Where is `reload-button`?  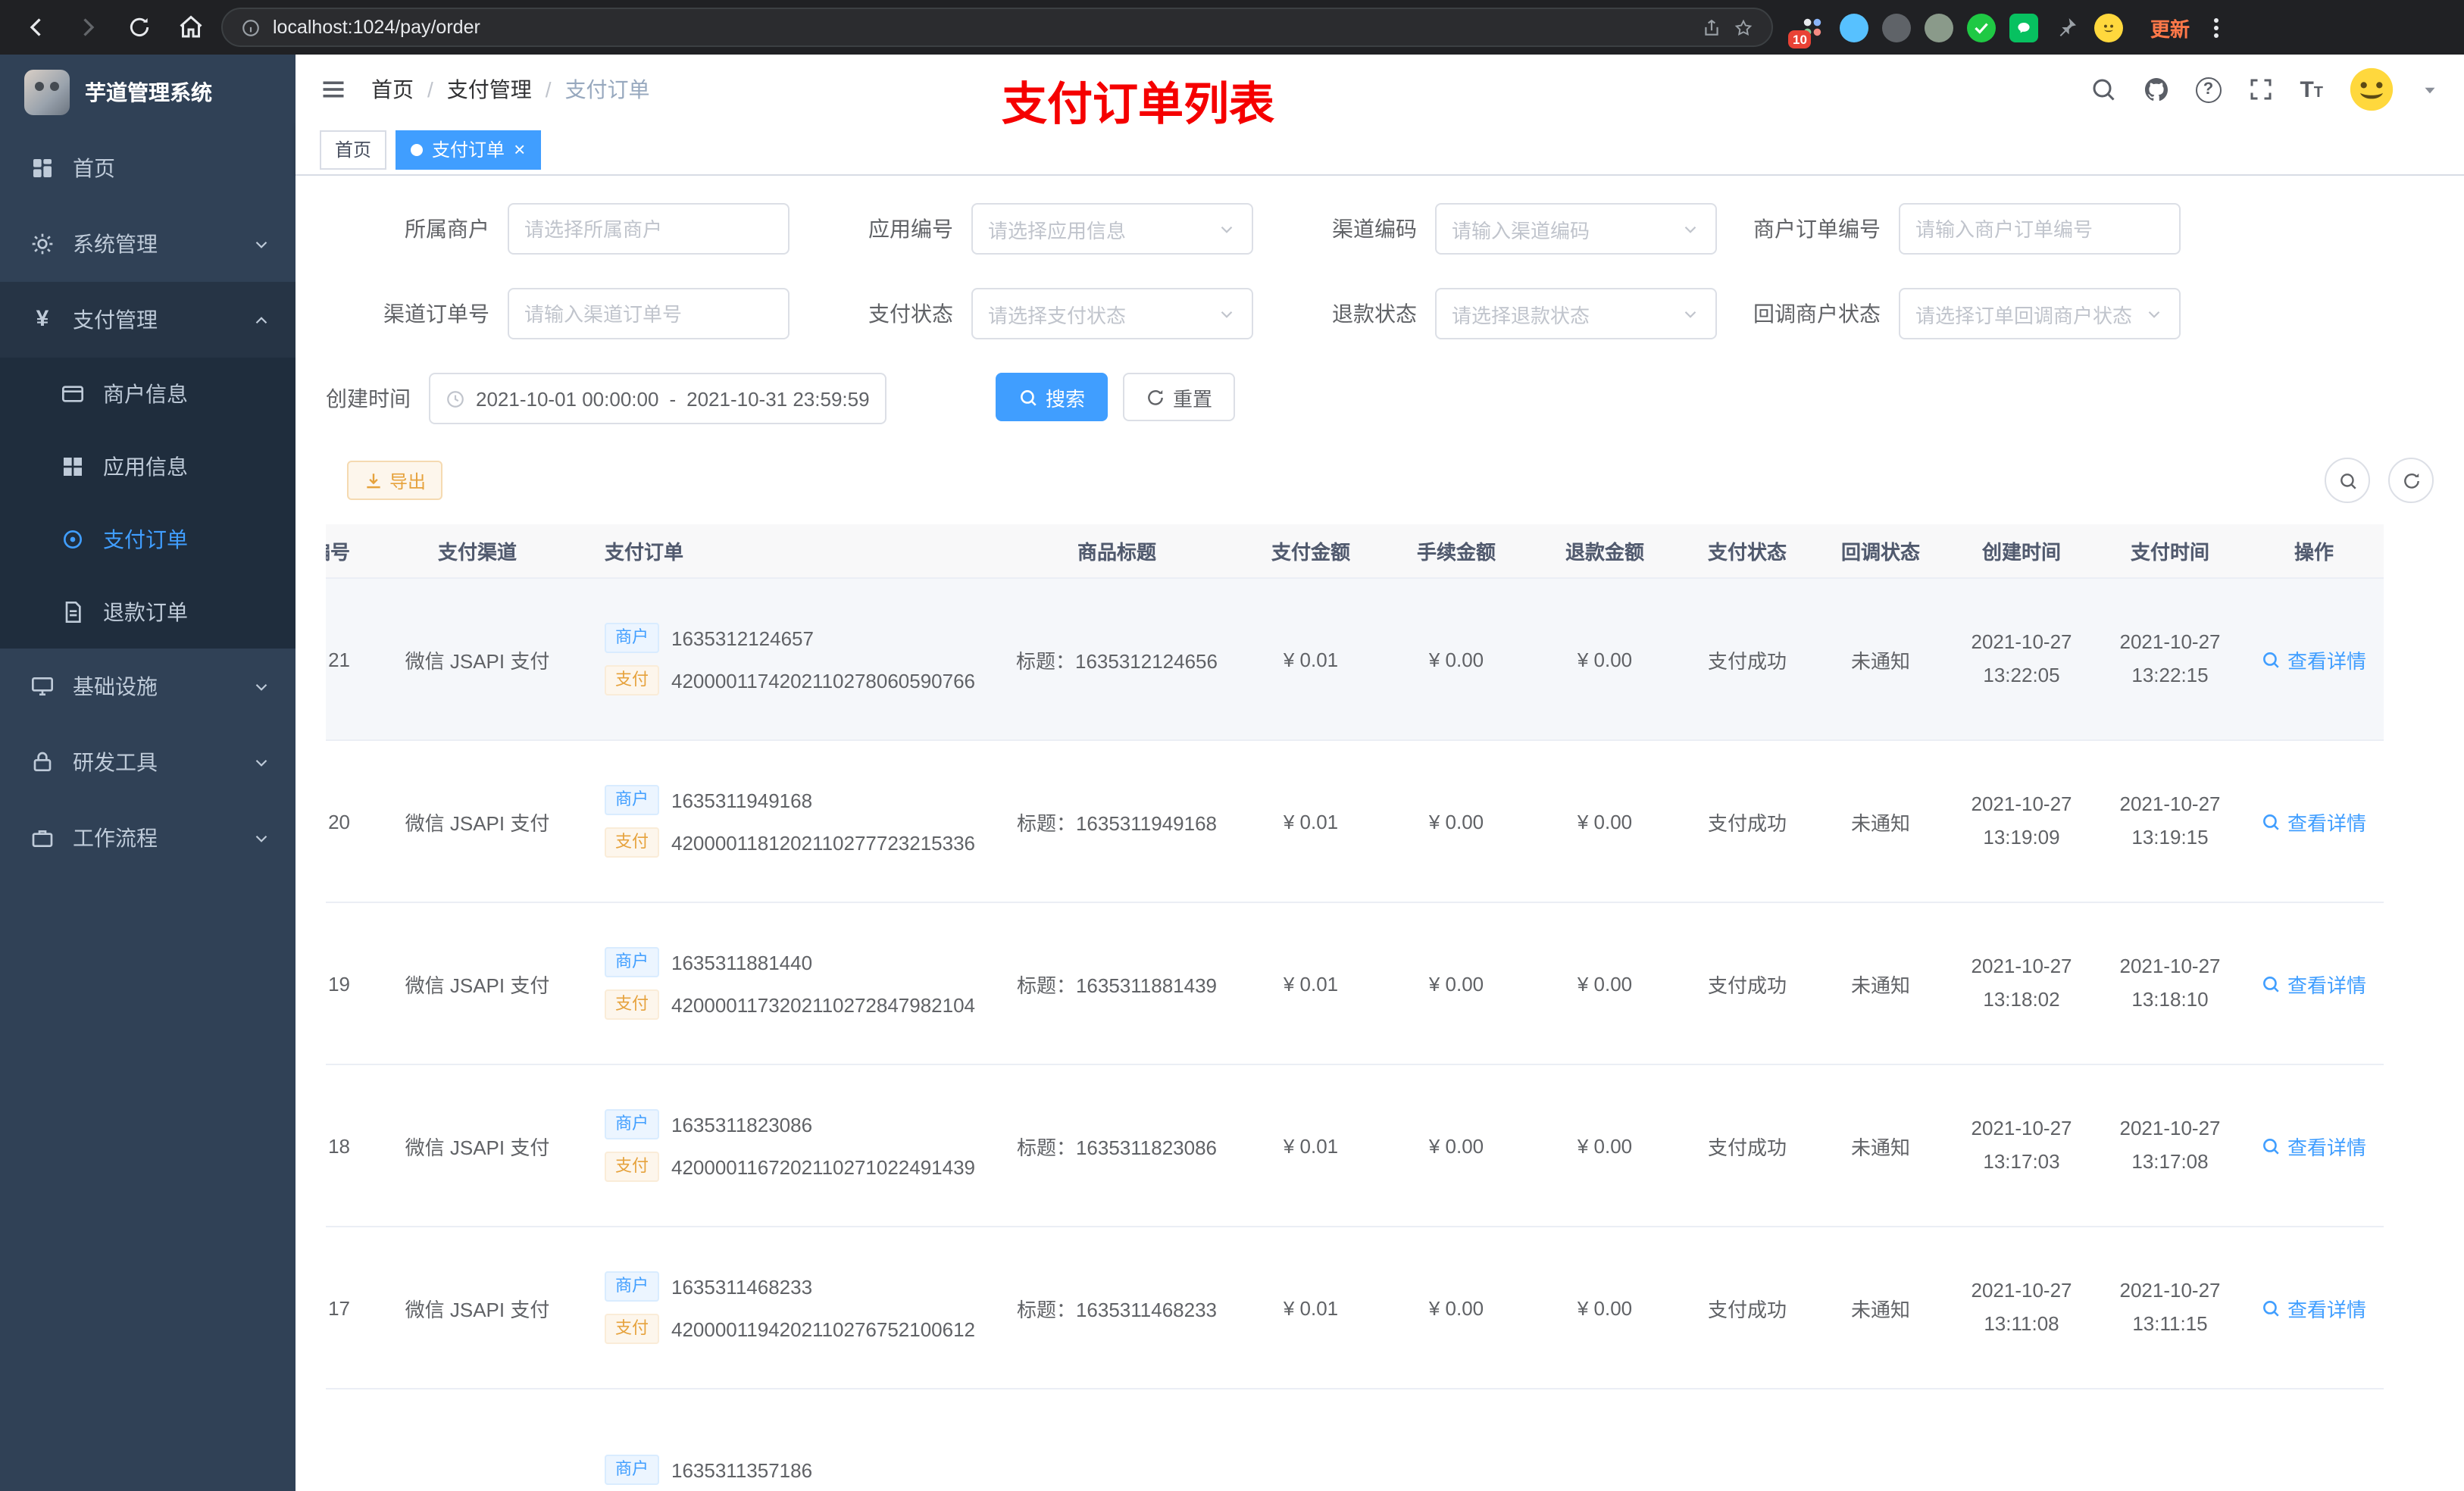 reload-button is located at coordinates (139, 27).